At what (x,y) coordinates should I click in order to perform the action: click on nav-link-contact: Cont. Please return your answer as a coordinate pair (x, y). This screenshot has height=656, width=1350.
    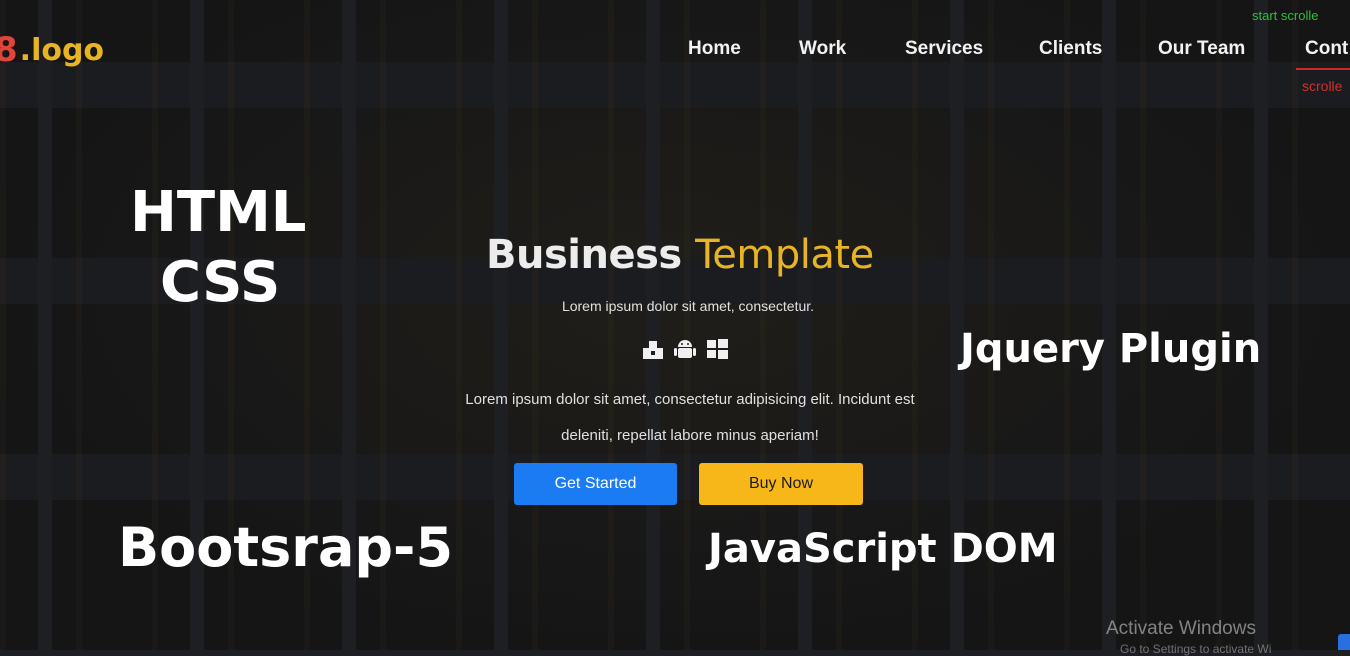
    Looking at the image, I should click on (1326, 49).